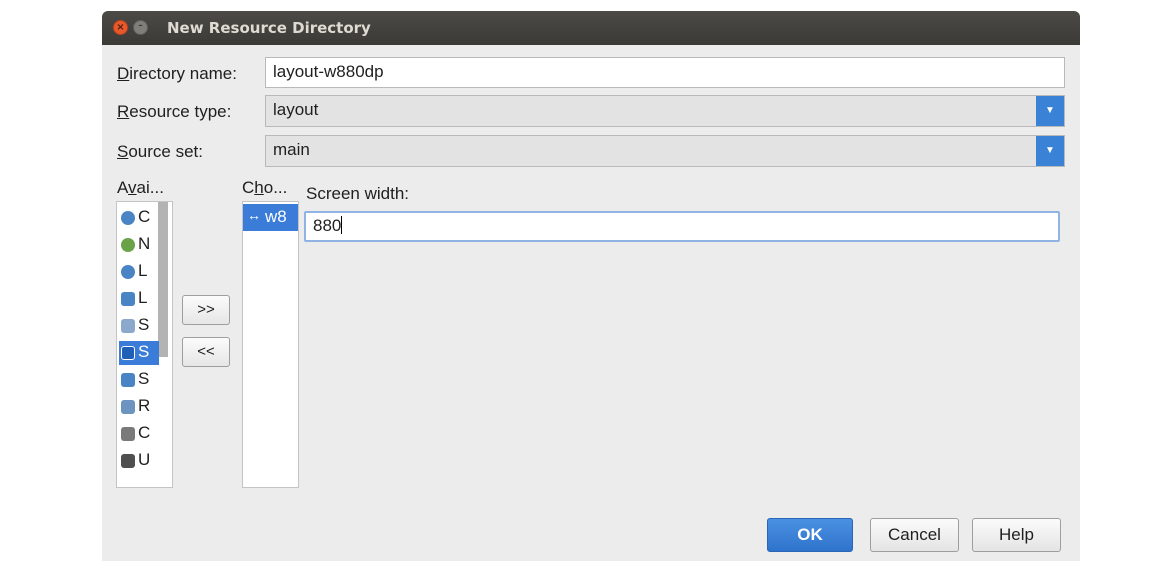  I want to click on screen-width-label: Screen width:, so click(357, 193).